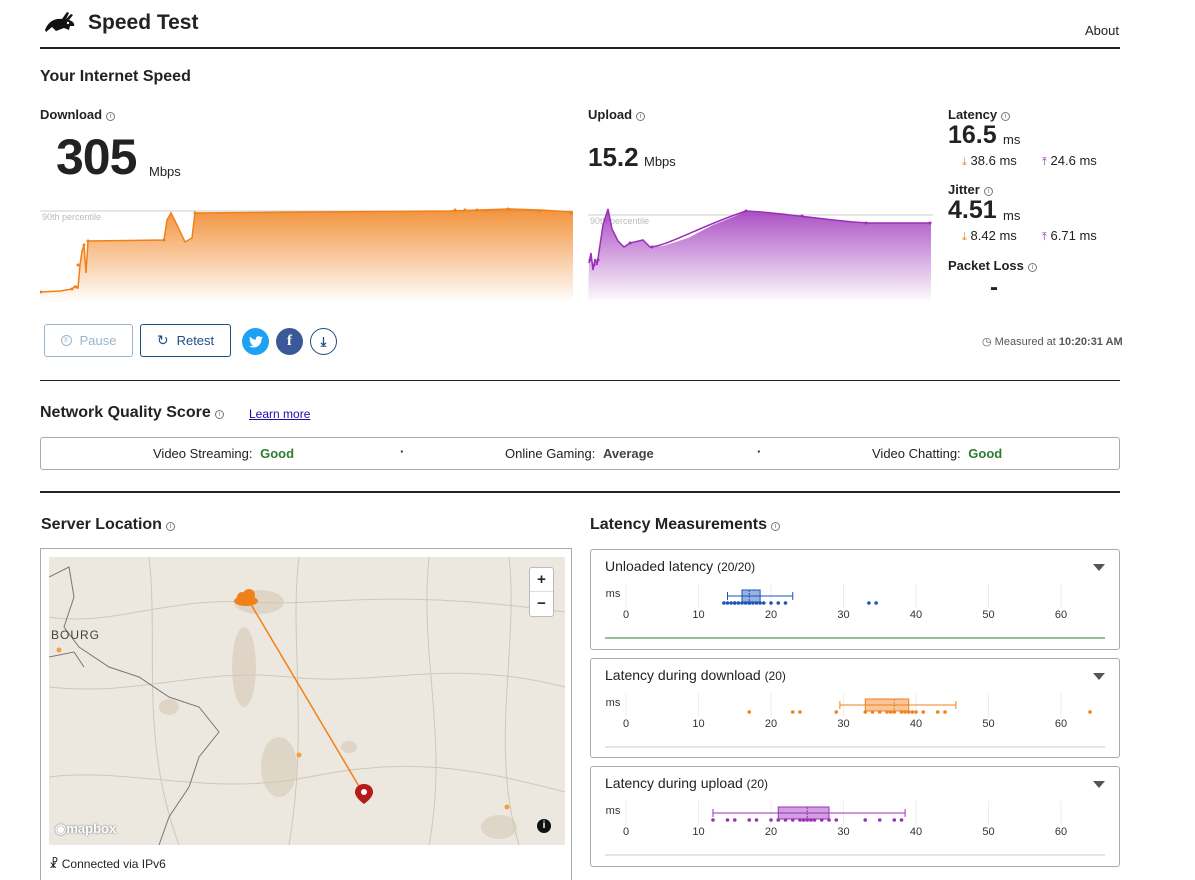 The height and width of the screenshot is (880, 1195). What do you see at coordinates (1088, 160) in the screenshot?
I see `latency-upload-unit: ms` at bounding box center [1088, 160].